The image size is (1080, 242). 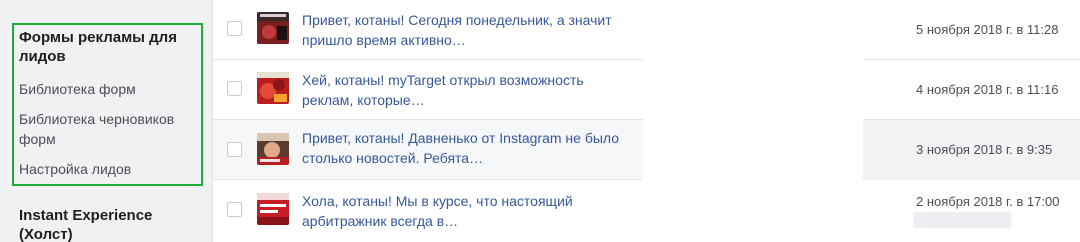 What do you see at coordinates (971, 210) in the screenshot?
I see `date-cell` at bounding box center [971, 210].